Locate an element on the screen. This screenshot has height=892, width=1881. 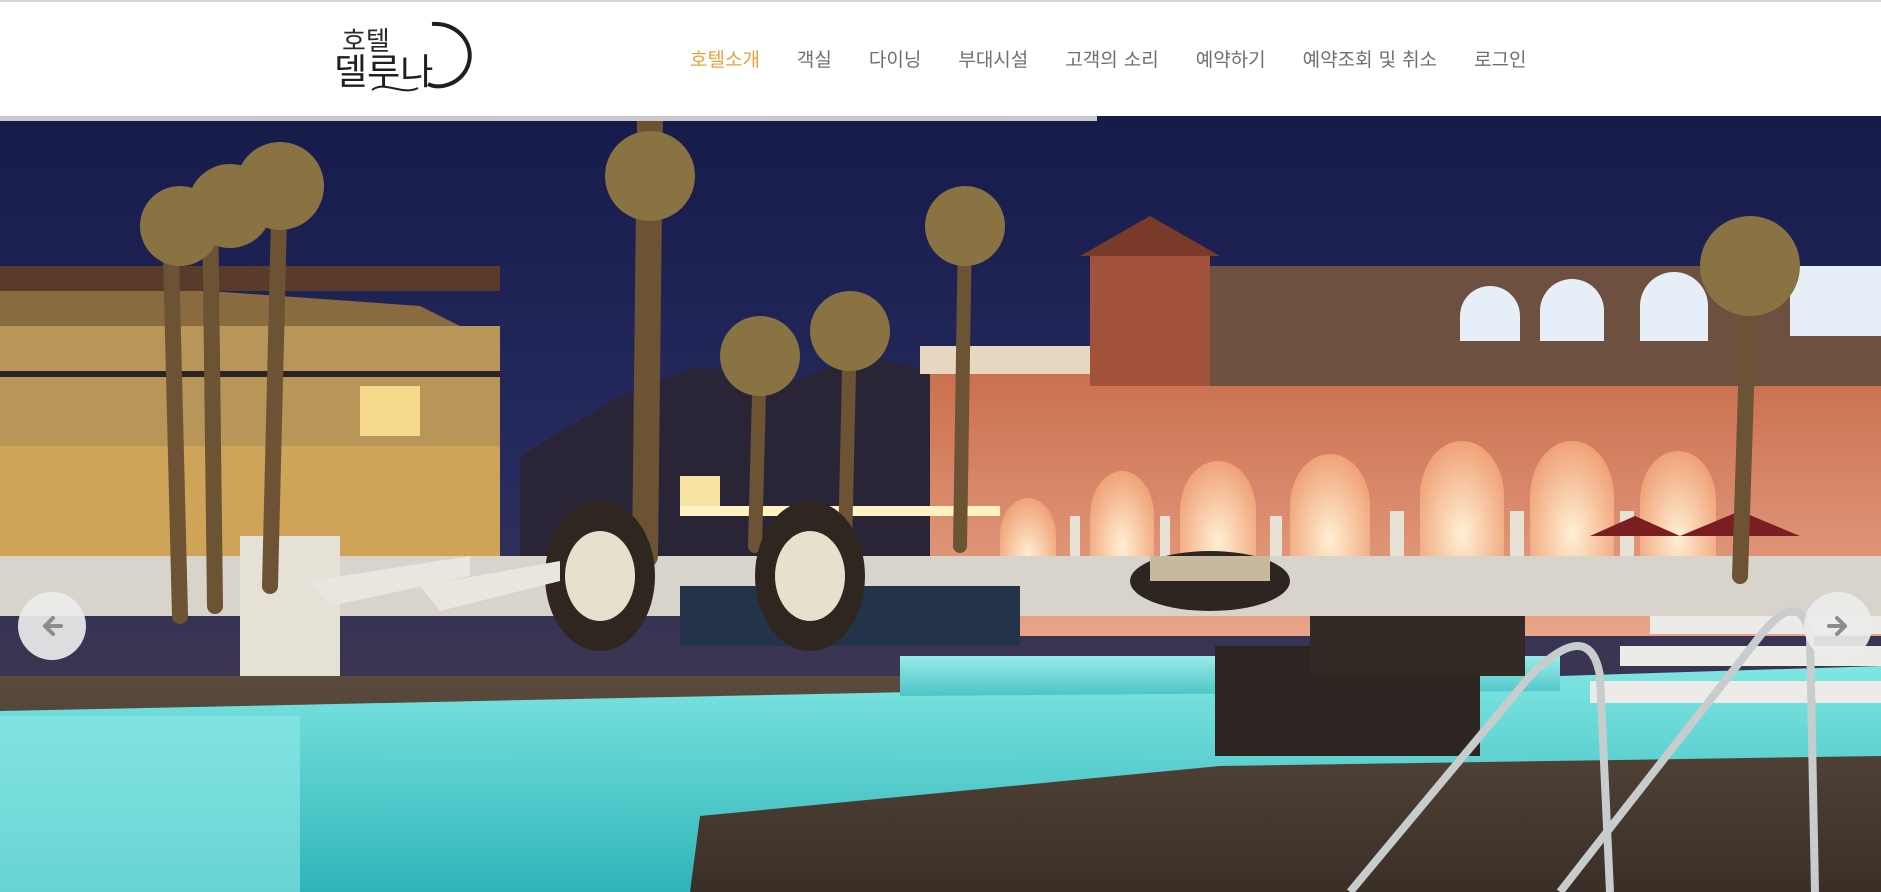
hotel-logo: 호텔 델루나 is located at coordinates (403, 59).